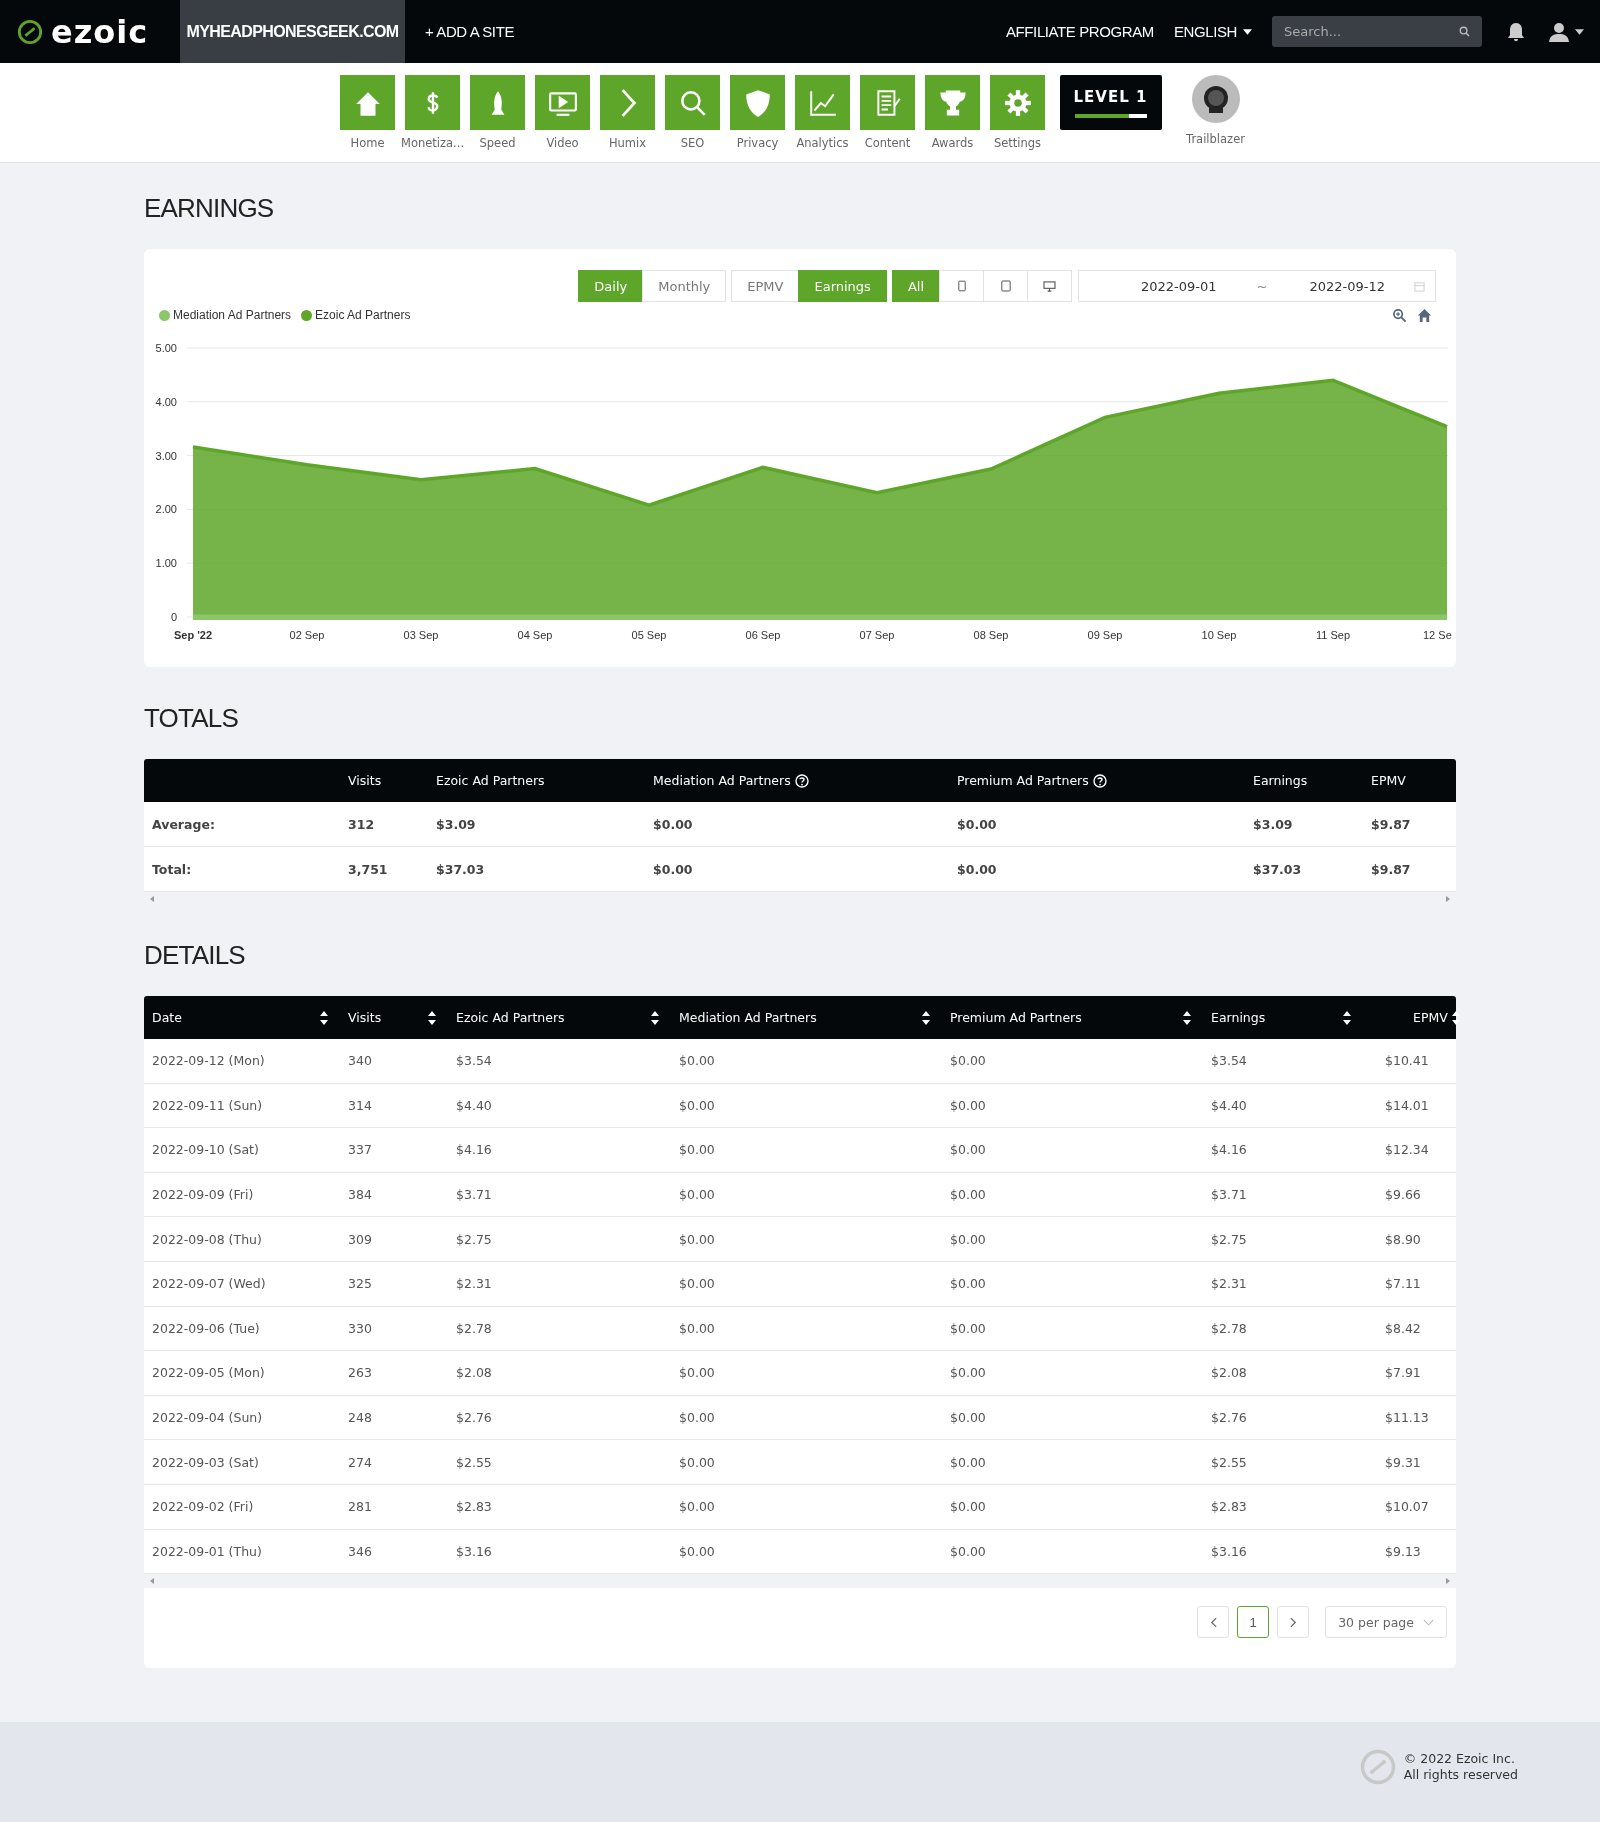 The image size is (1600, 1822). Describe the element at coordinates (1399, 315) in the screenshot. I see `zoom-icon` at that location.